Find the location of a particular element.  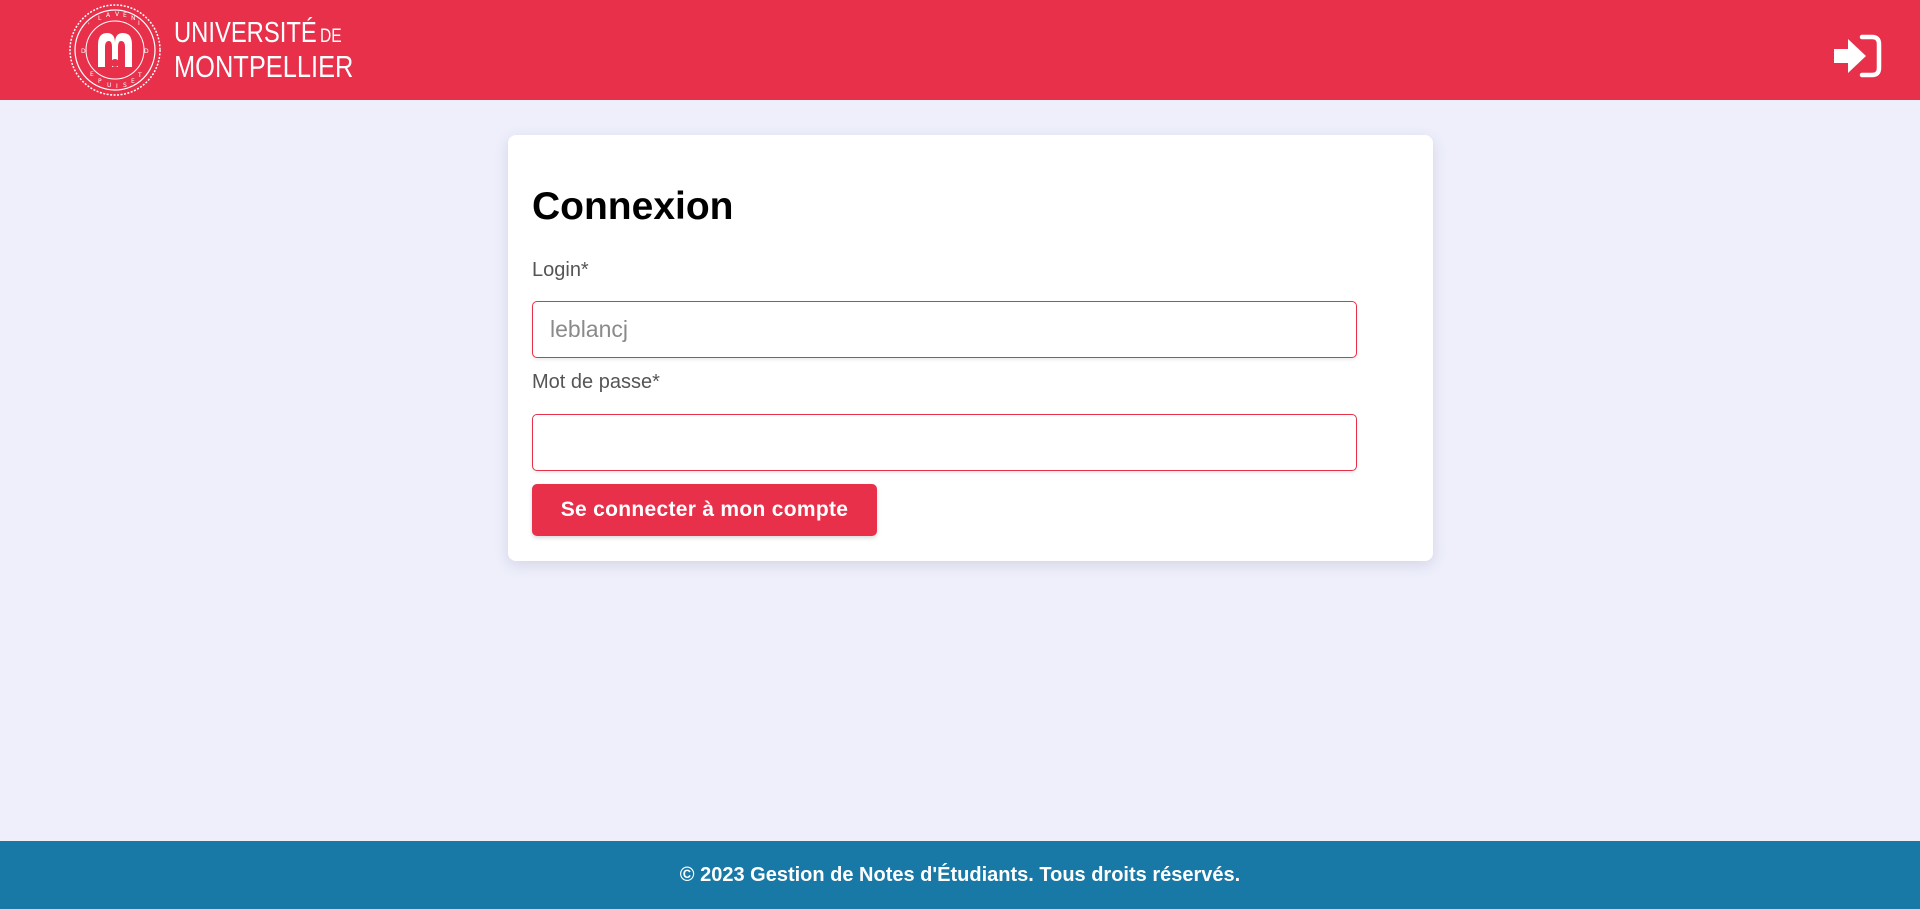

login-input is located at coordinates (944, 329).